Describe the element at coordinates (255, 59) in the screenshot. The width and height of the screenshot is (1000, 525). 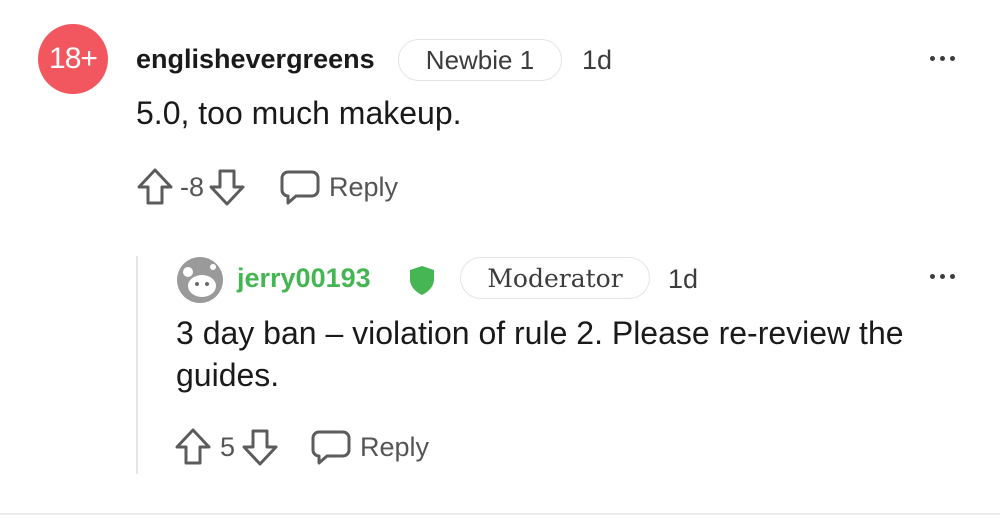
I see `comment-username: englishevergreens` at that location.